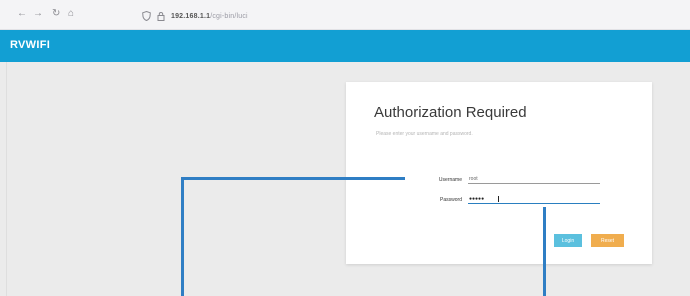  I want to click on lock-icon, so click(161, 16).